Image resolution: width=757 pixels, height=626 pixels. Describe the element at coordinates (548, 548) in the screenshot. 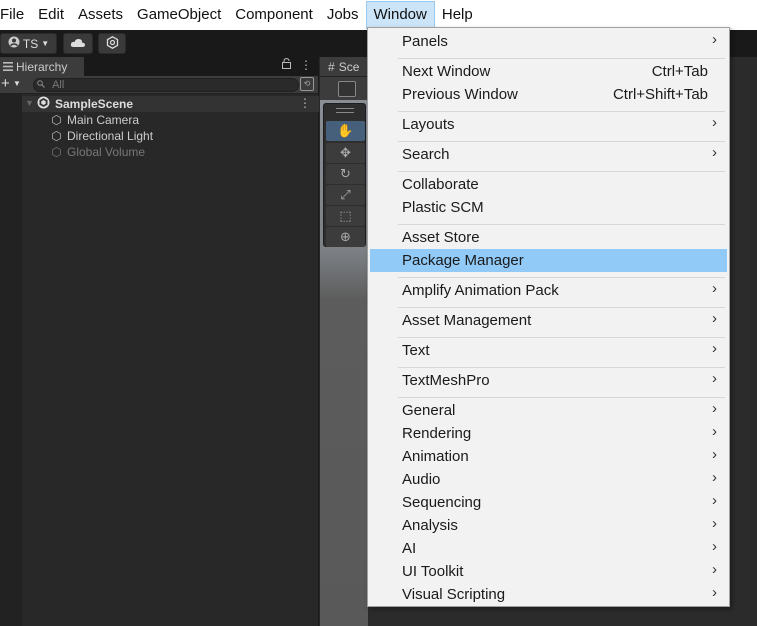

I see `menu-item-ai: AI ›` at that location.